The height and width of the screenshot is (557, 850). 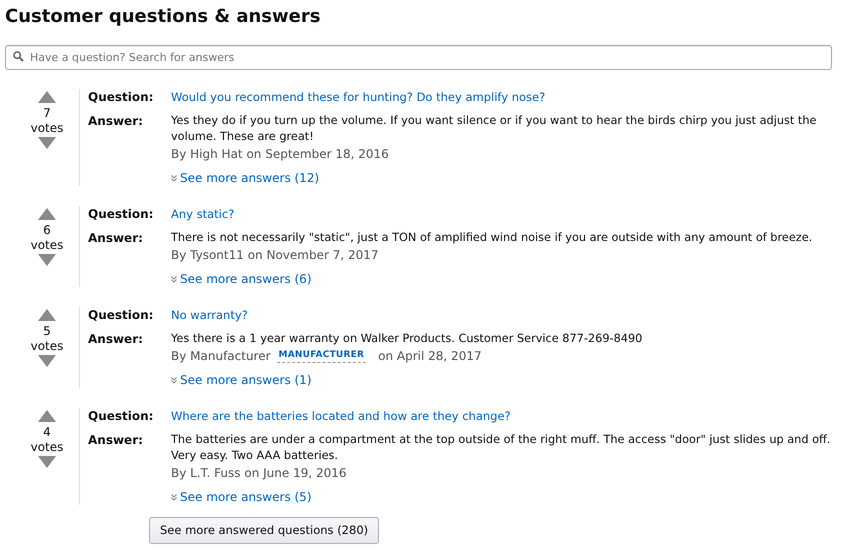 What do you see at coordinates (341, 416) in the screenshot?
I see `question-link: Where are the batteries located and how are they change?` at bounding box center [341, 416].